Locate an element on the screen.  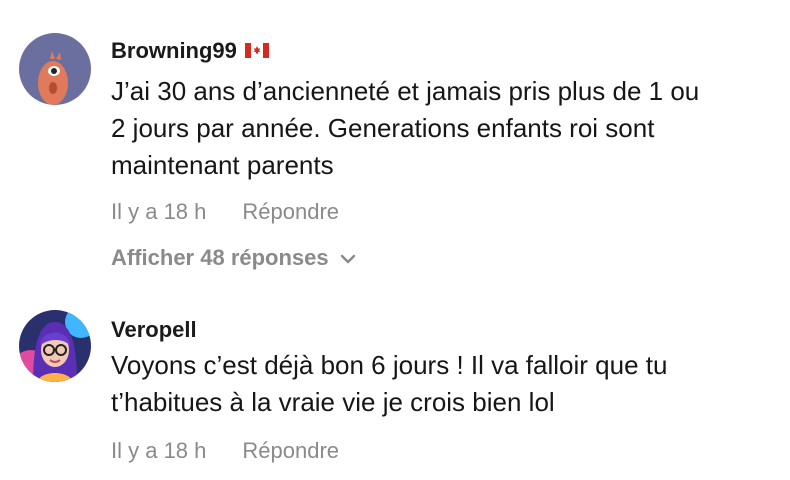
username: Browning99 is located at coordinates (174, 50).